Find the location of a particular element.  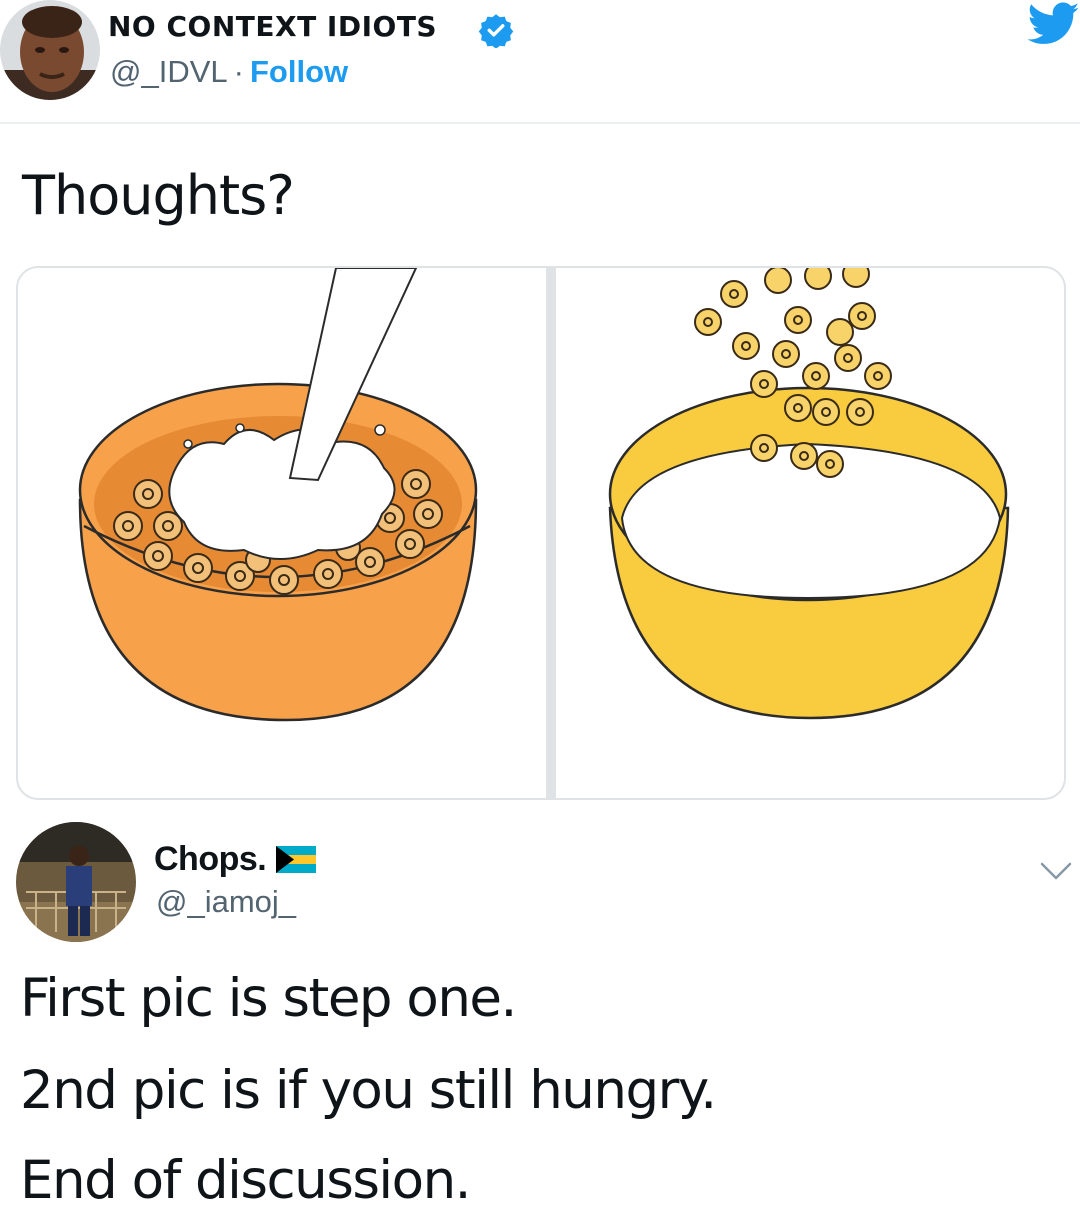

author-name: NO CONTEXT IDIOTS is located at coordinates (272, 26).